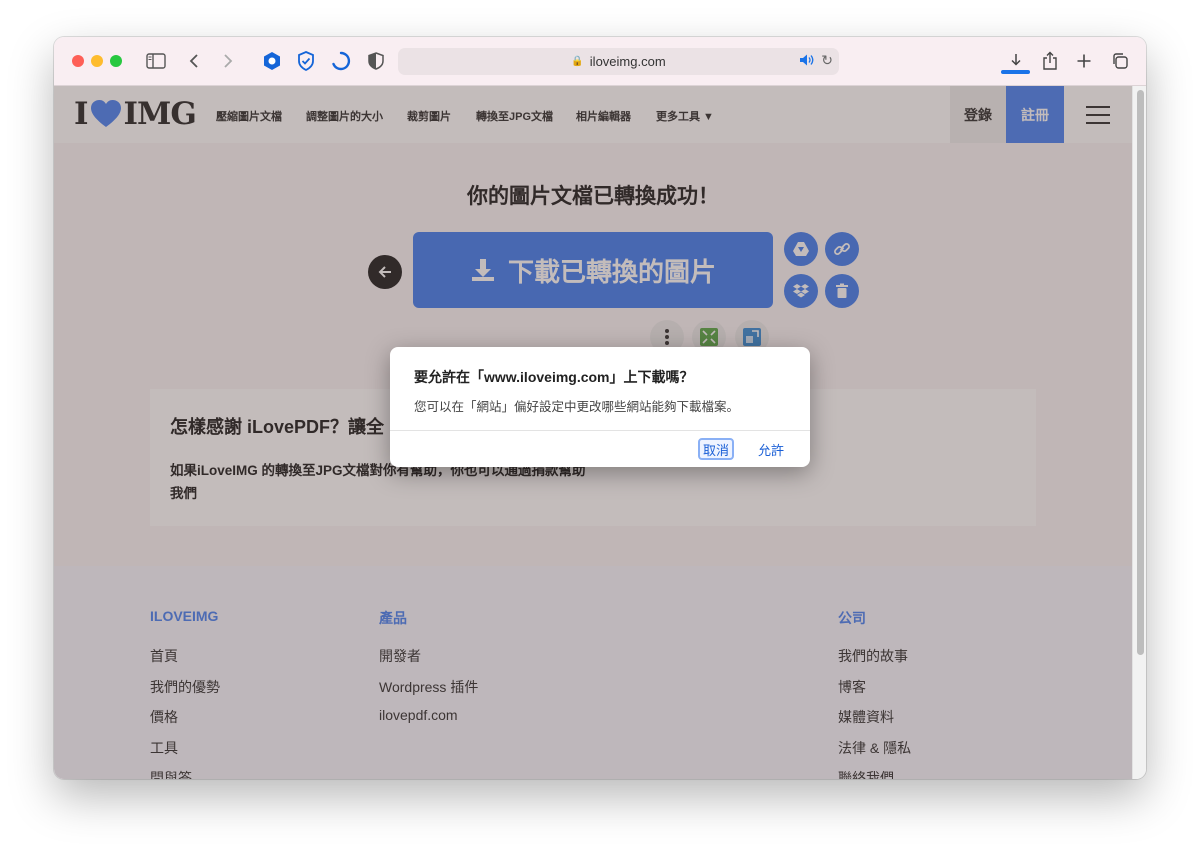 The width and height of the screenshot is (1200, 850). I want to click on address-bar: 🔒 iloveimg.com ↻, so click(618, 61).